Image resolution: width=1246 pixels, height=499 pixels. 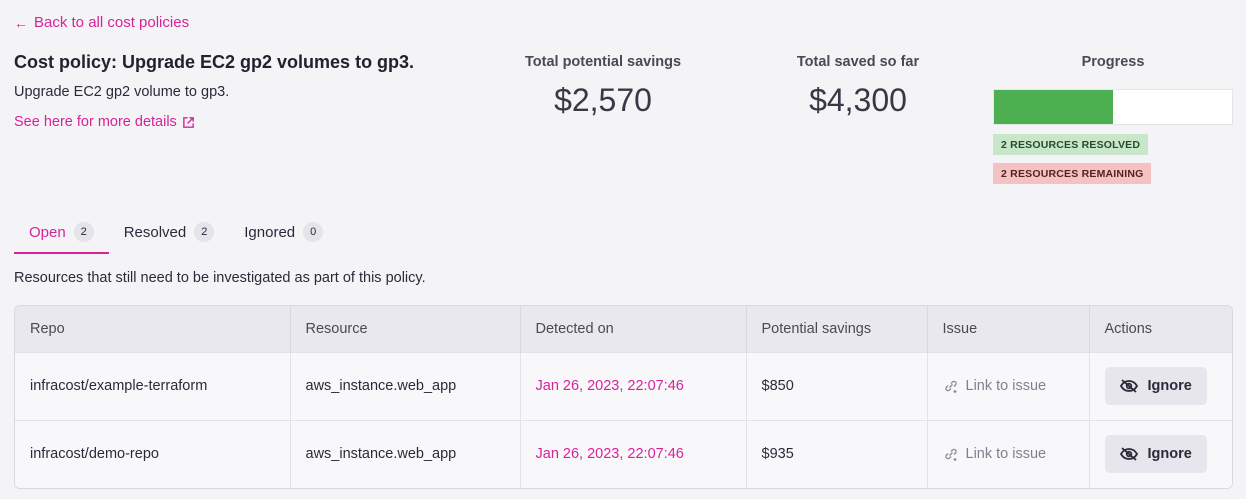 I want to click on progress-fill, so click(x=1053, y=107).